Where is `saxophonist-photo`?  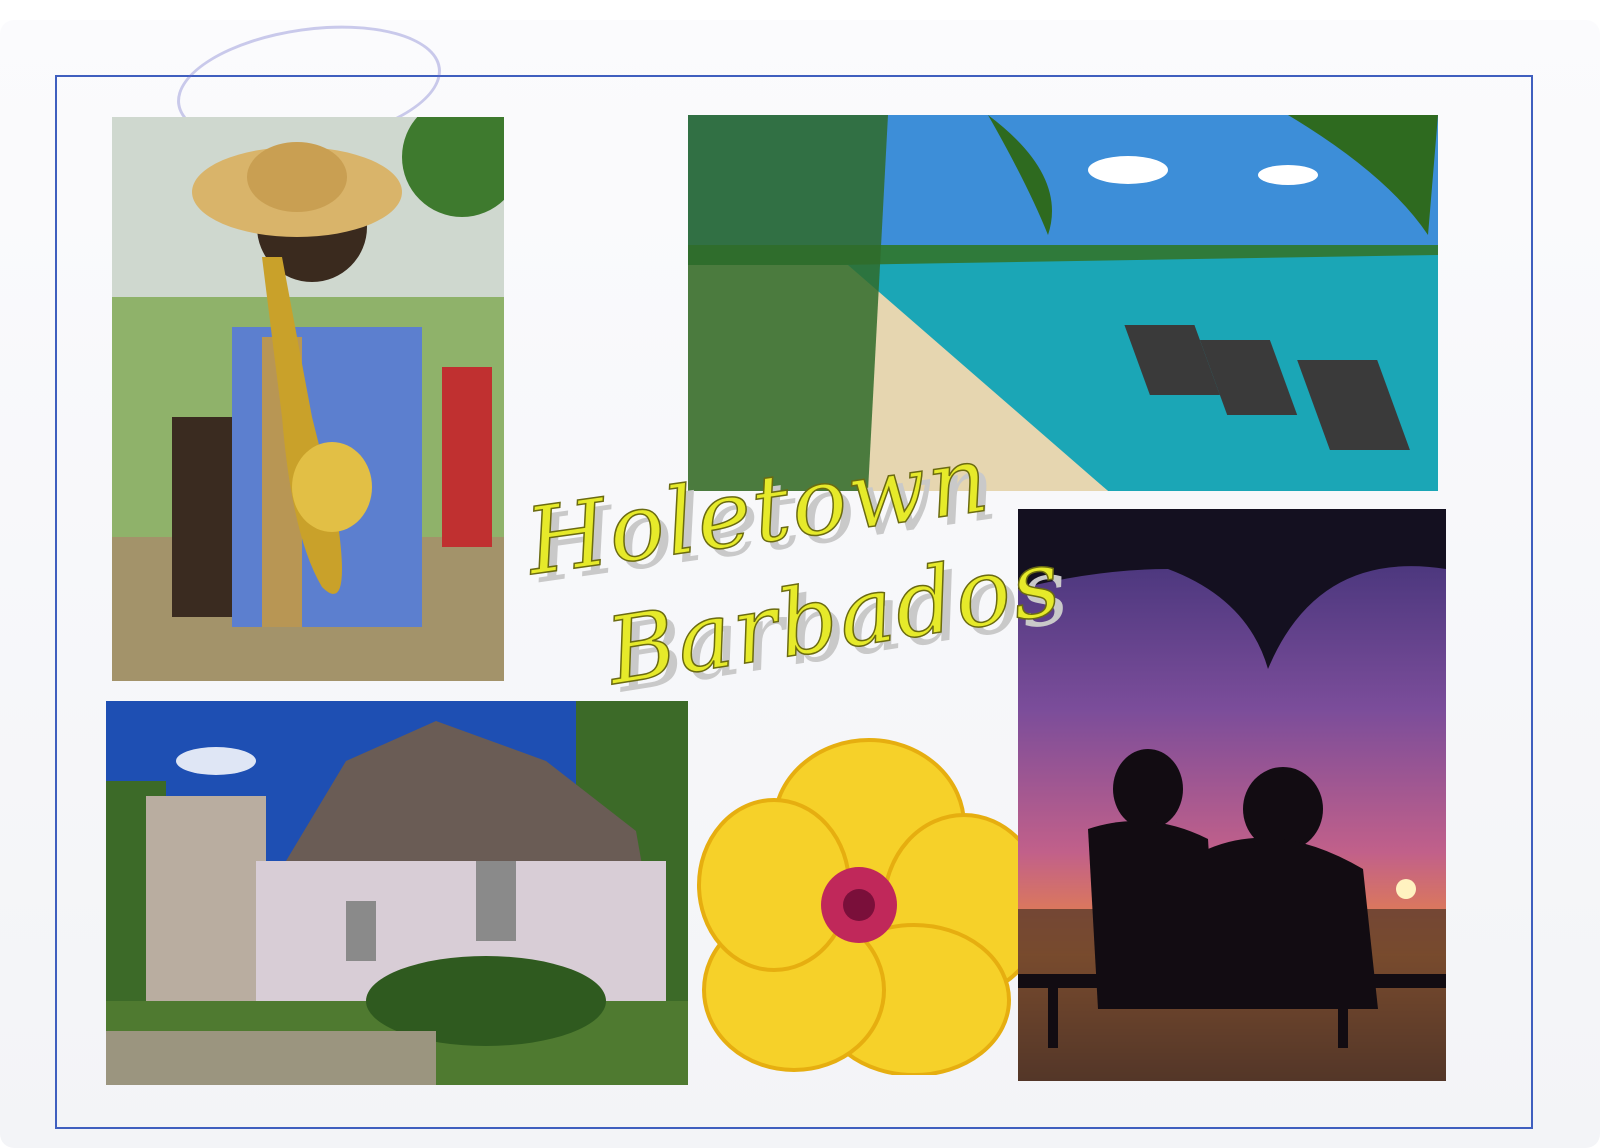 saxophonist-photo is located at coordinates (308, 399).